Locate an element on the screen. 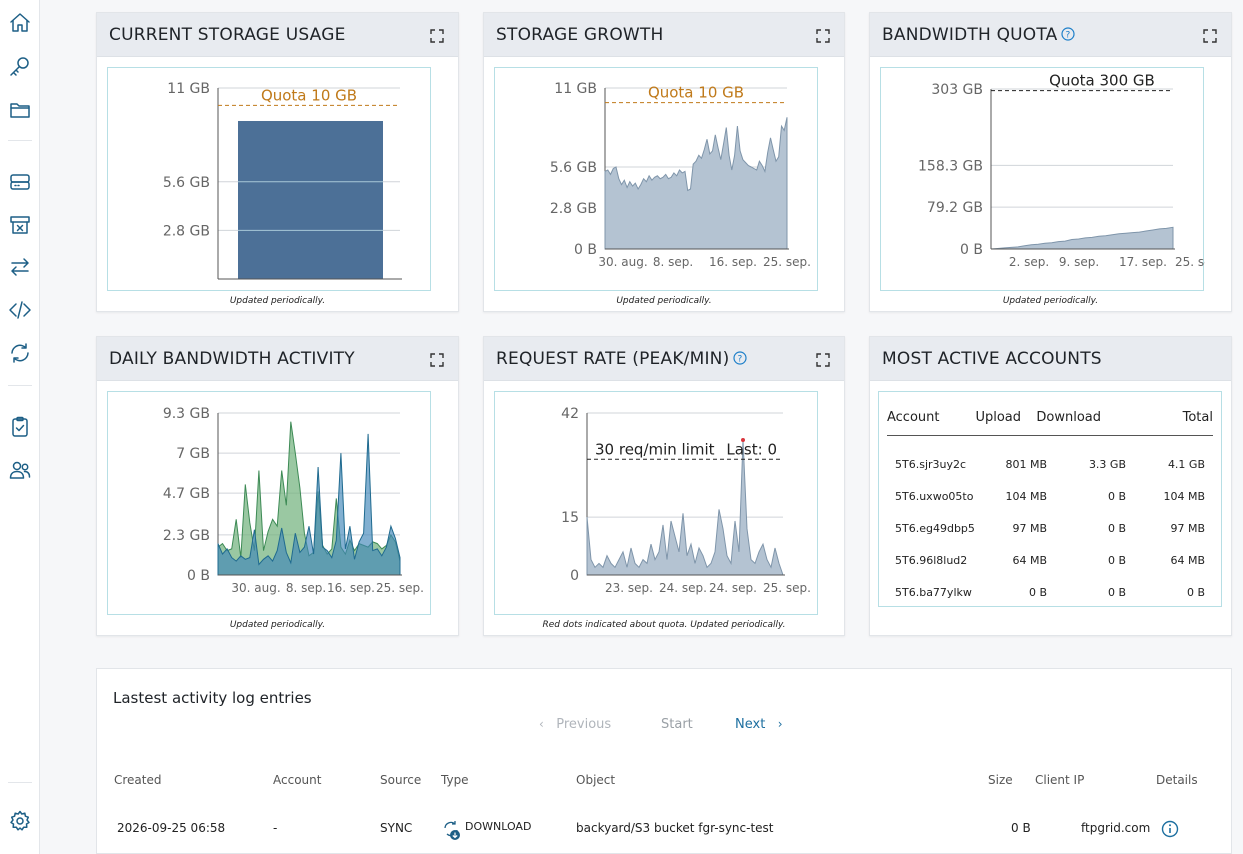 This screenshot has width=1243, height=854. upload-cell: 97 MB is located at coordinates (1029, 528).